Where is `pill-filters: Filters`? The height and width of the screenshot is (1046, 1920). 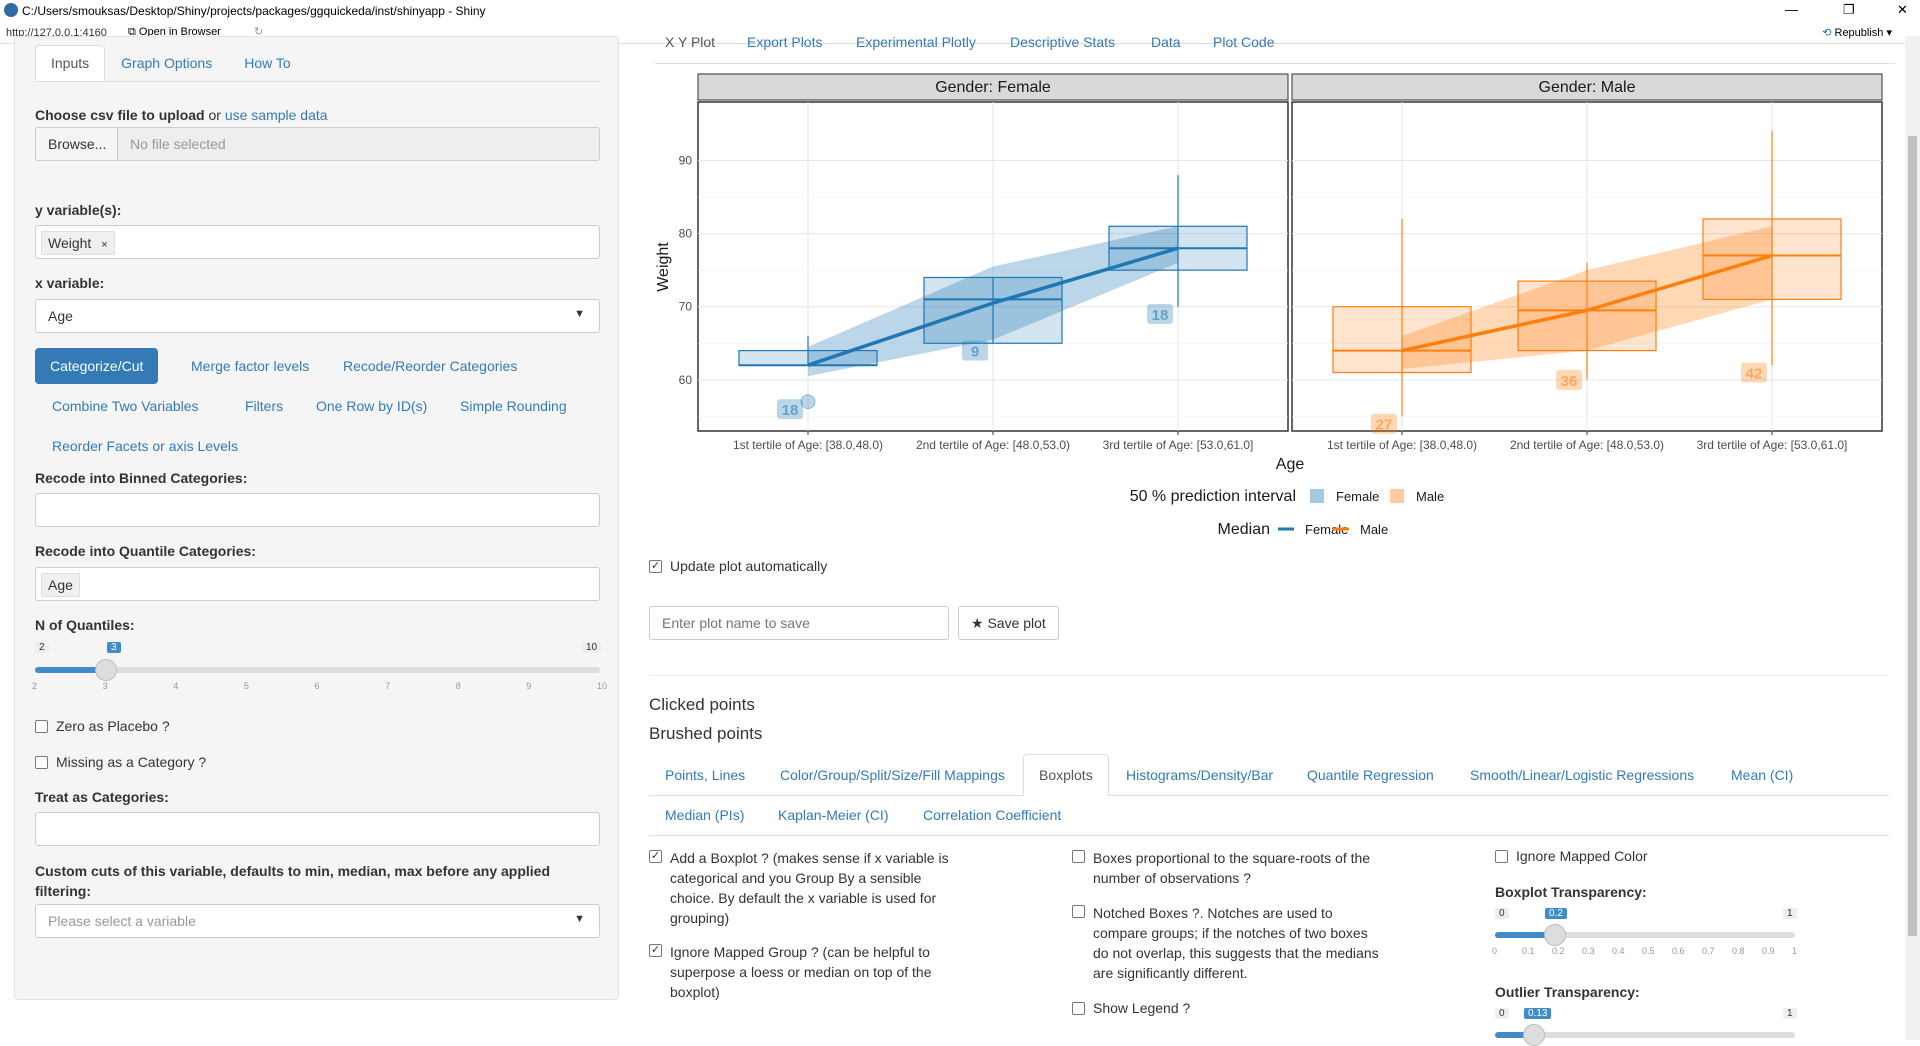
pill-filters: Filters is located at coordinates (264, 406).